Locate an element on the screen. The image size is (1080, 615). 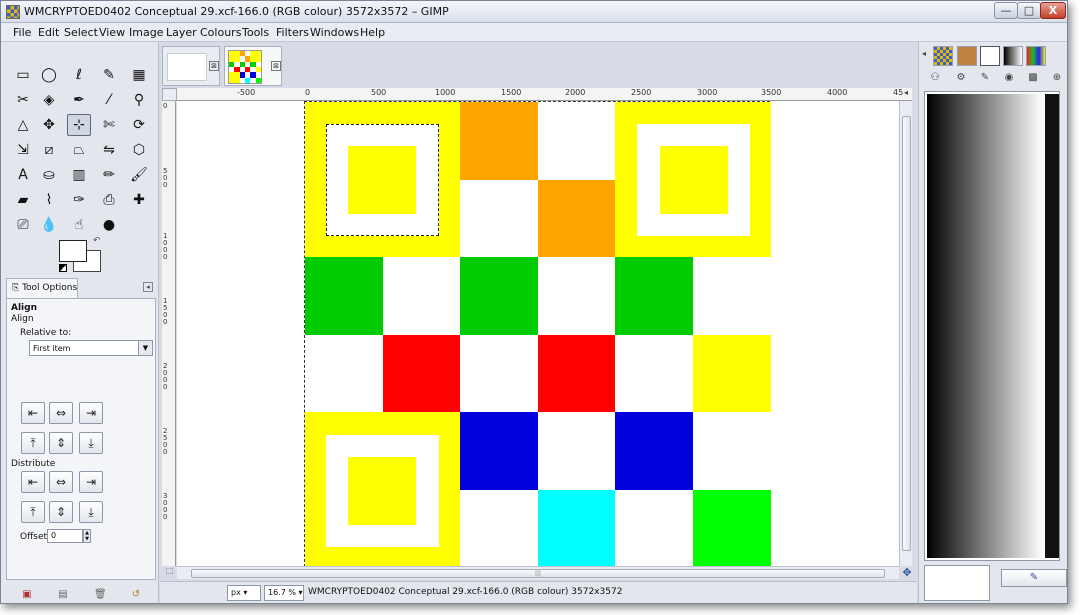
offset-input: 0 is located at coordinates (65, 536).